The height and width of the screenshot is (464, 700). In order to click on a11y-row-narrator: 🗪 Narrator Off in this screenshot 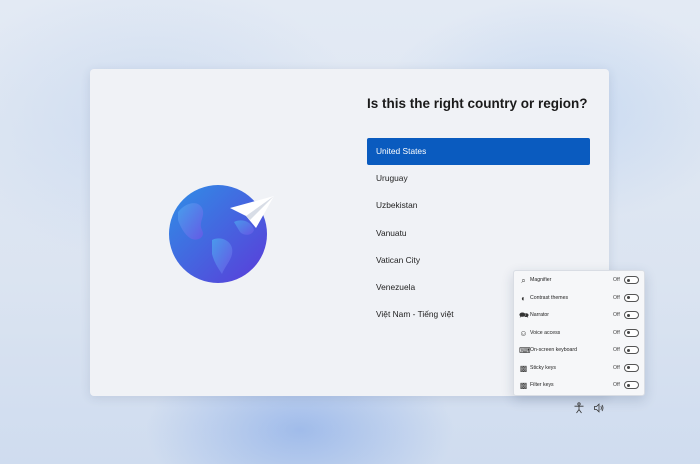, I will do `click(579, 316)`.